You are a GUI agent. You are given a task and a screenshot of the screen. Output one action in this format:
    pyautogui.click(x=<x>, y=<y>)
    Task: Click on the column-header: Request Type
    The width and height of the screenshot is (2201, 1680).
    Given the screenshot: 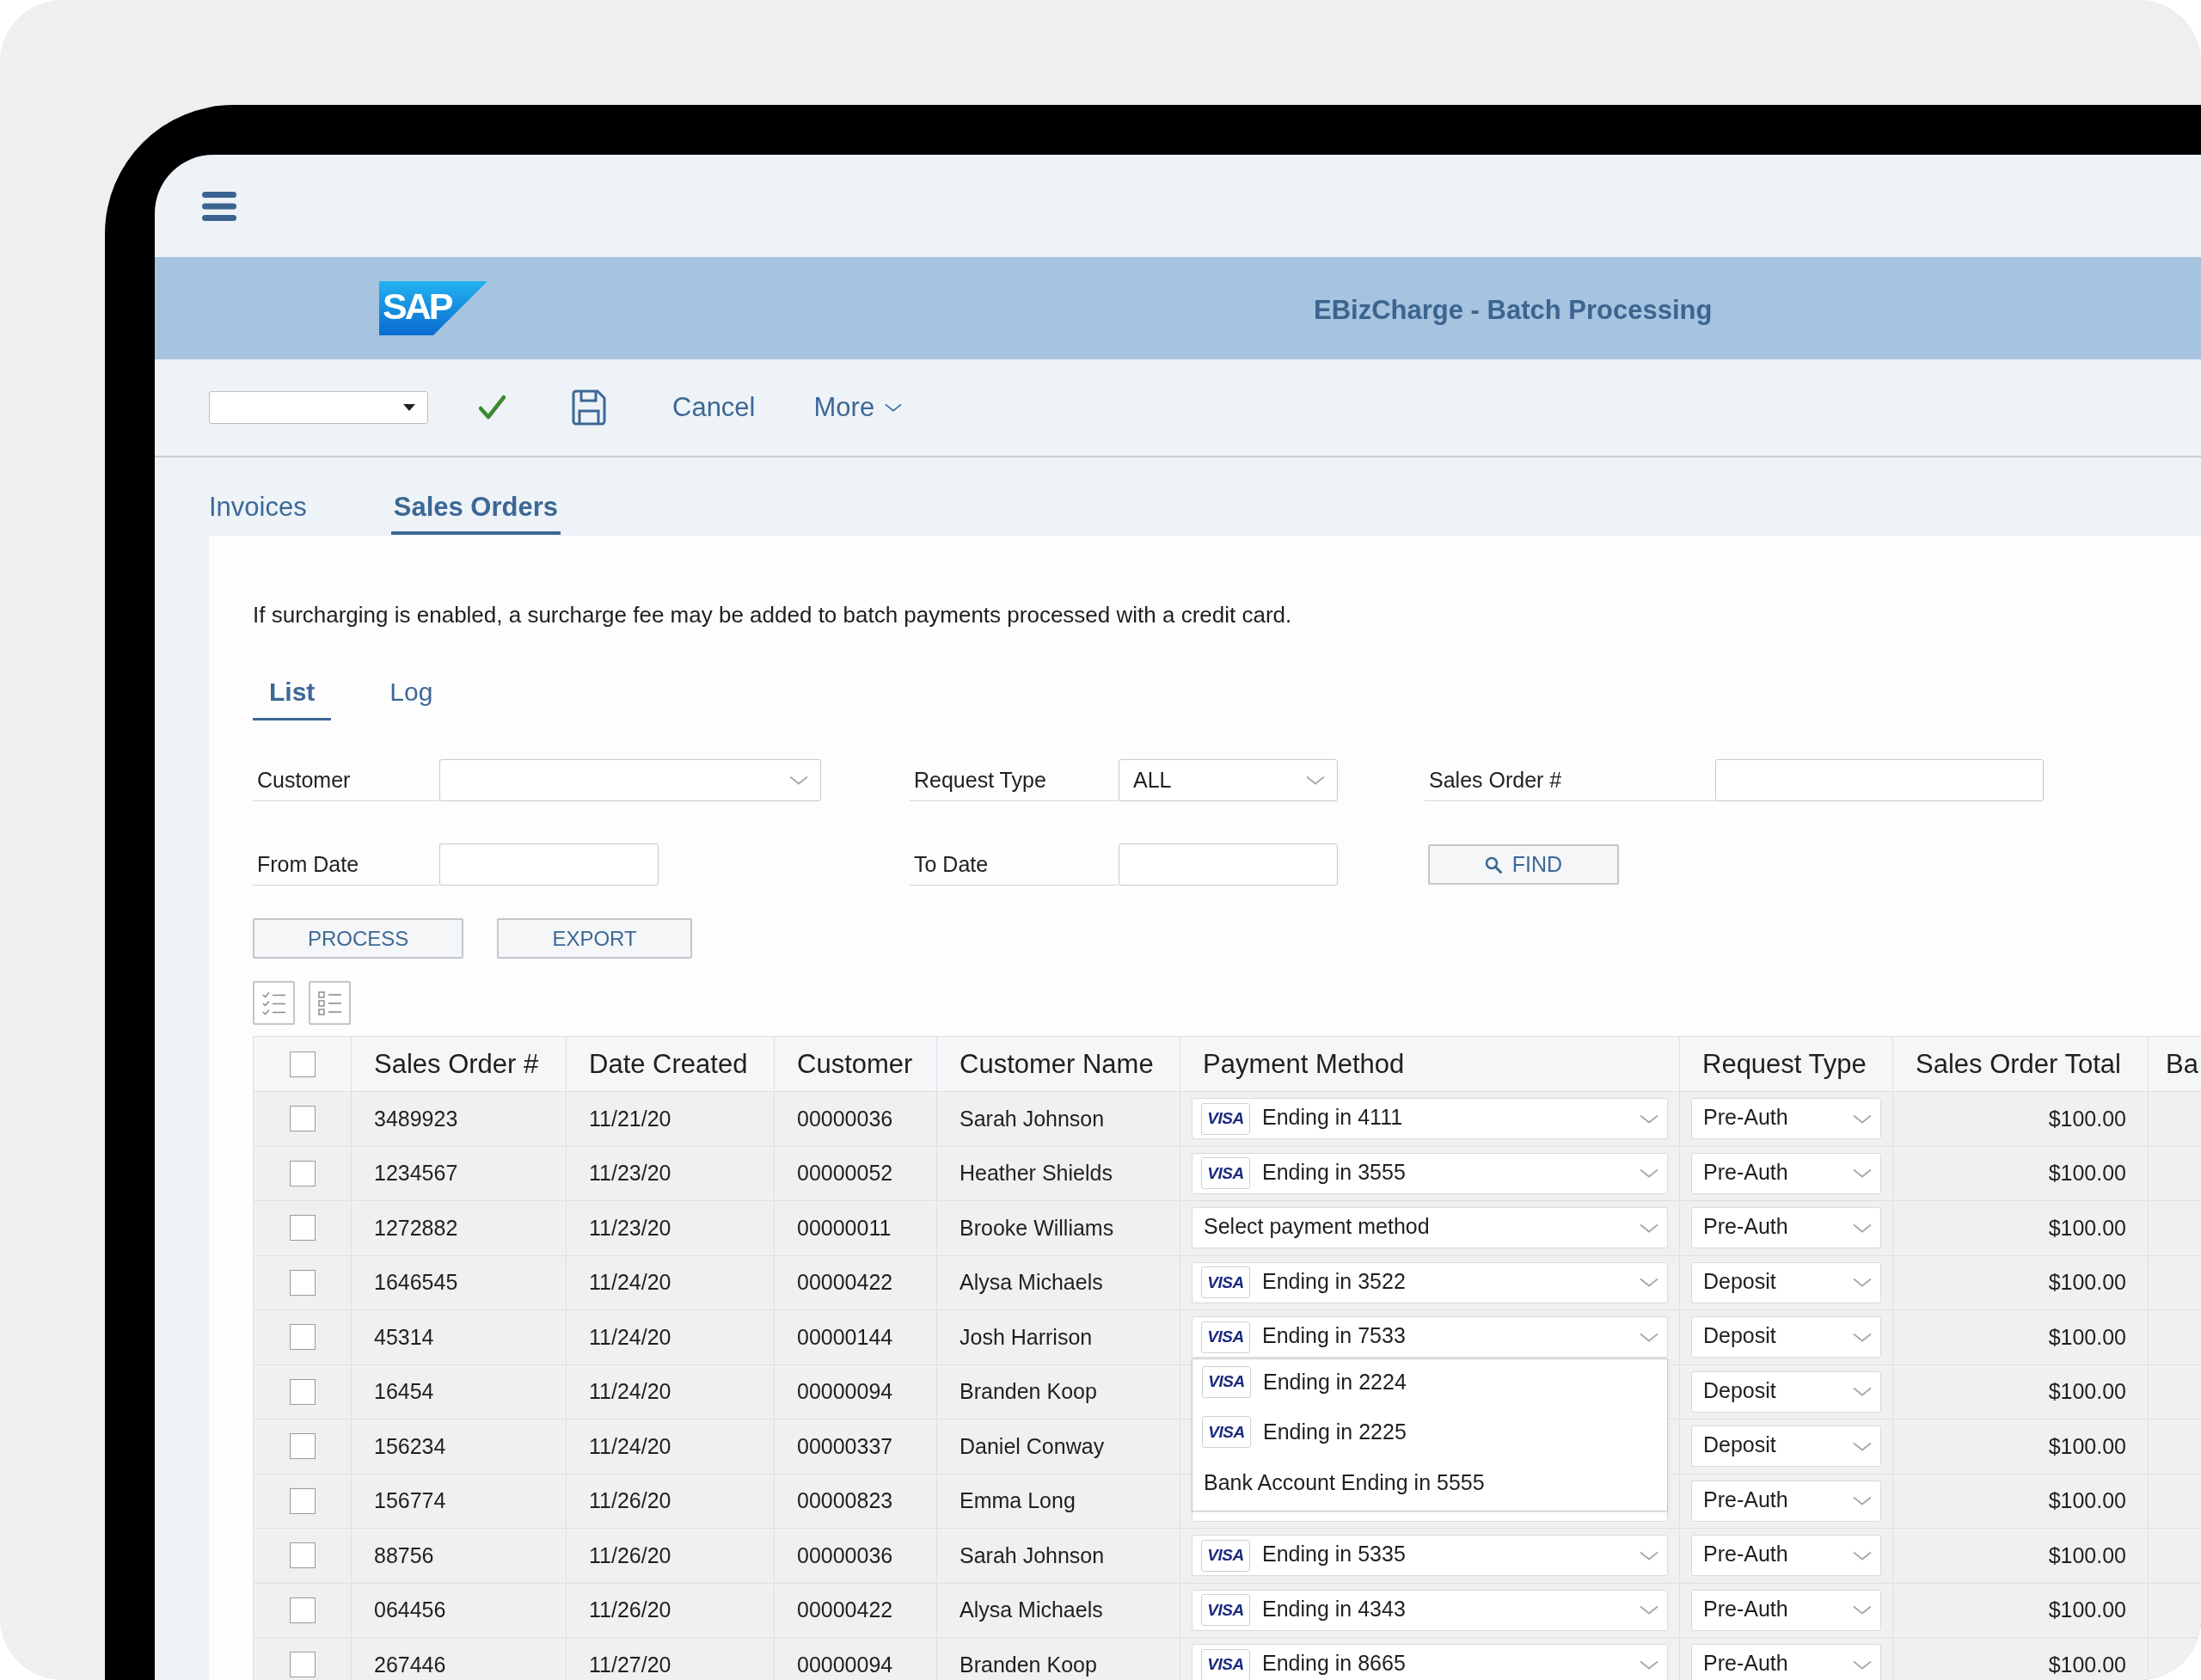 What is the action you would take?
    pyautogui.click(x=1786, y=1064)
    